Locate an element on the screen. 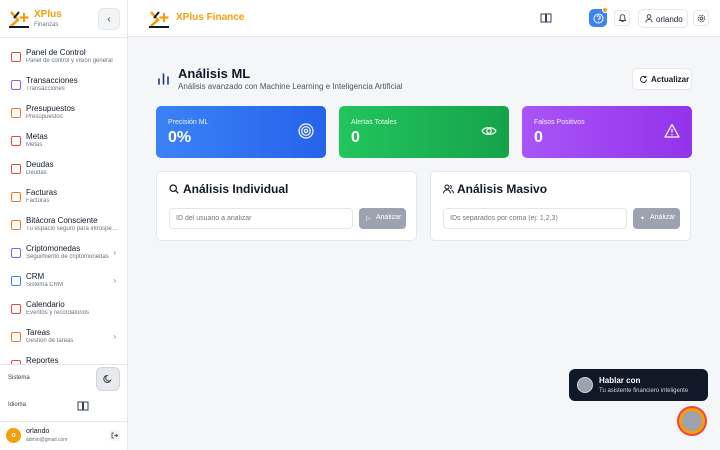 The image size is (720, 450). user-id-input is located at coordinates (261, 218).